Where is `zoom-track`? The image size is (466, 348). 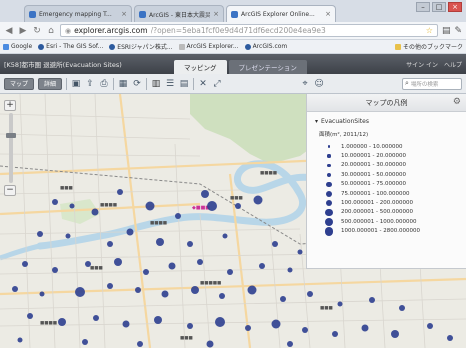 zoom-track is located at coordinates (11, 148).